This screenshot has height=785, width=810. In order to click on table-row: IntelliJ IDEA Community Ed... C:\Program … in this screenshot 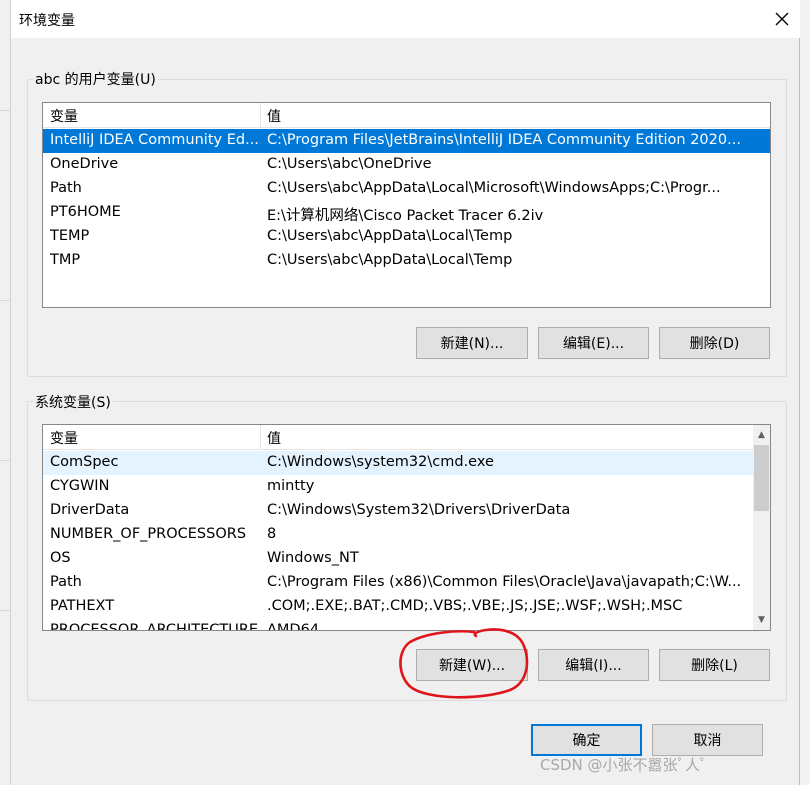, I will do `click(406, 141)`.